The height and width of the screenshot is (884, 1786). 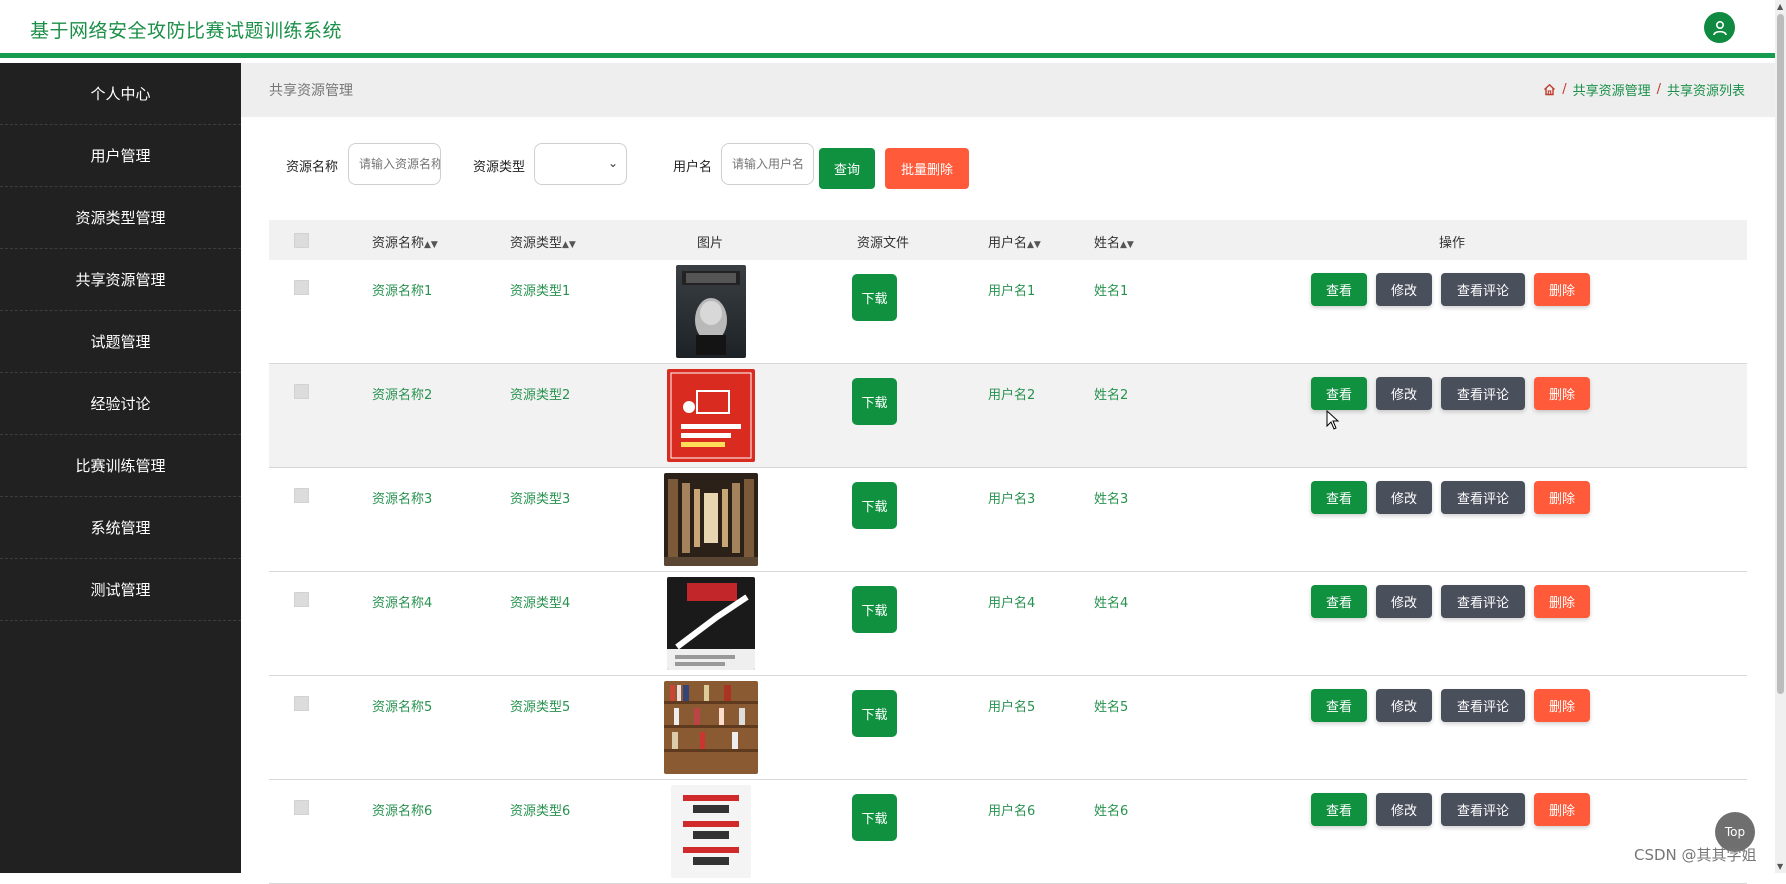 What do you see at coordinates (120, 94) in the screenshot?
I see `sidebar-item-profile: 个人中心` at bounding box center [120, 94].